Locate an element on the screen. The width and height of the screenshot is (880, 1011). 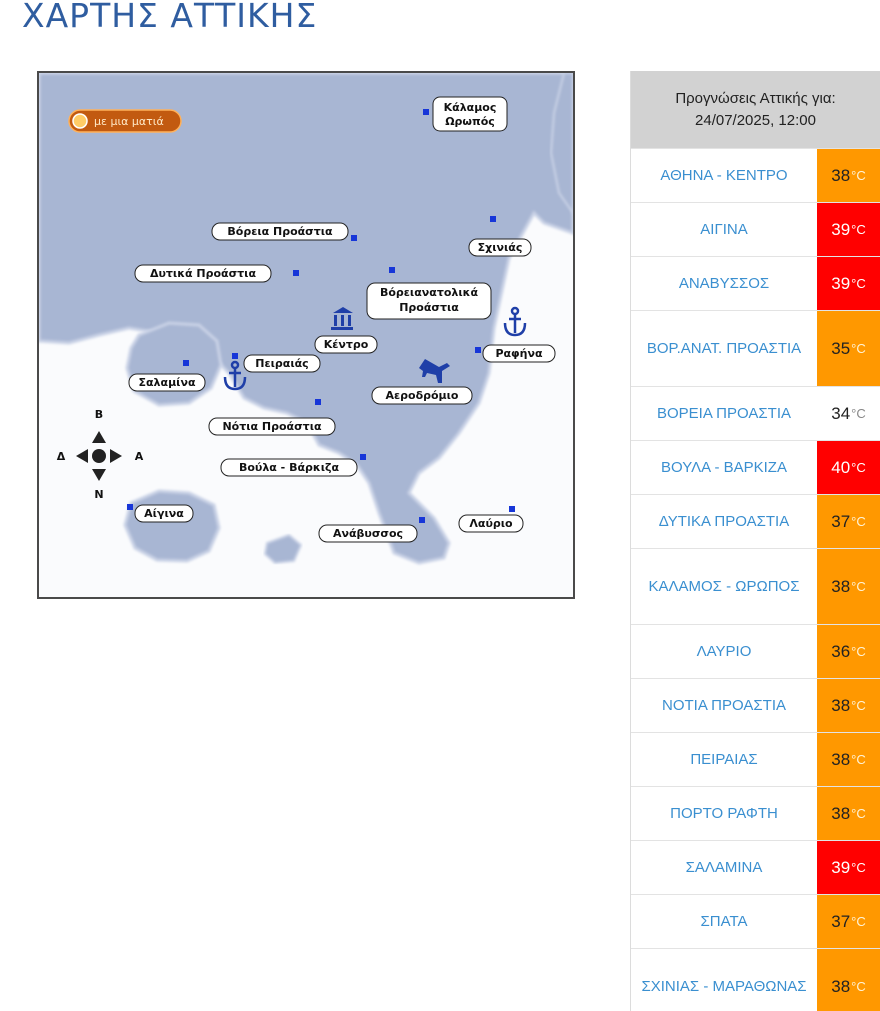
map-label: Αίγινα is located at coordinates (164, 513).